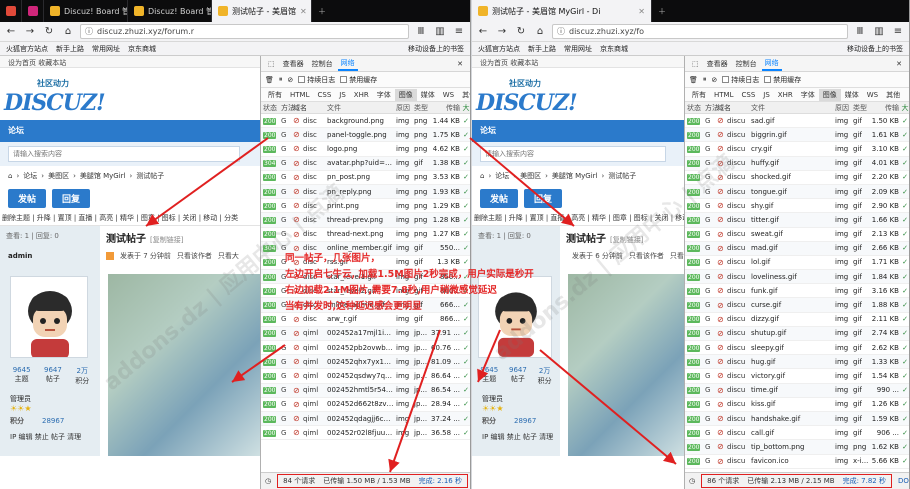 The image size is (910, 489). What do you see at coordinates (797, 348) in the screenshot?
I see `request-row: 200 G ⊘ discu sleepy.gif img gif 2.62 KB ✓` at bounding box center [797, 348].